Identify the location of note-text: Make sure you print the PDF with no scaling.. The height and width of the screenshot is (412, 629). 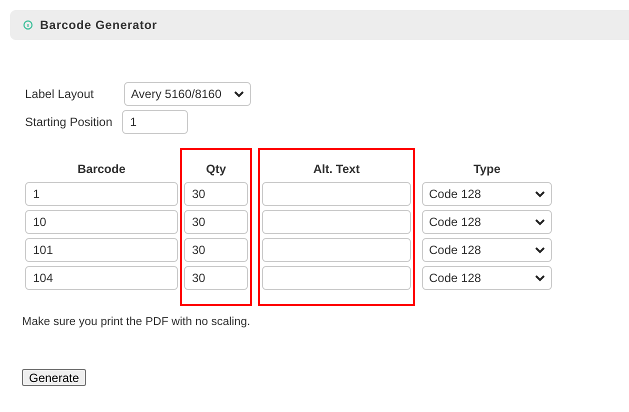
(136, 322).